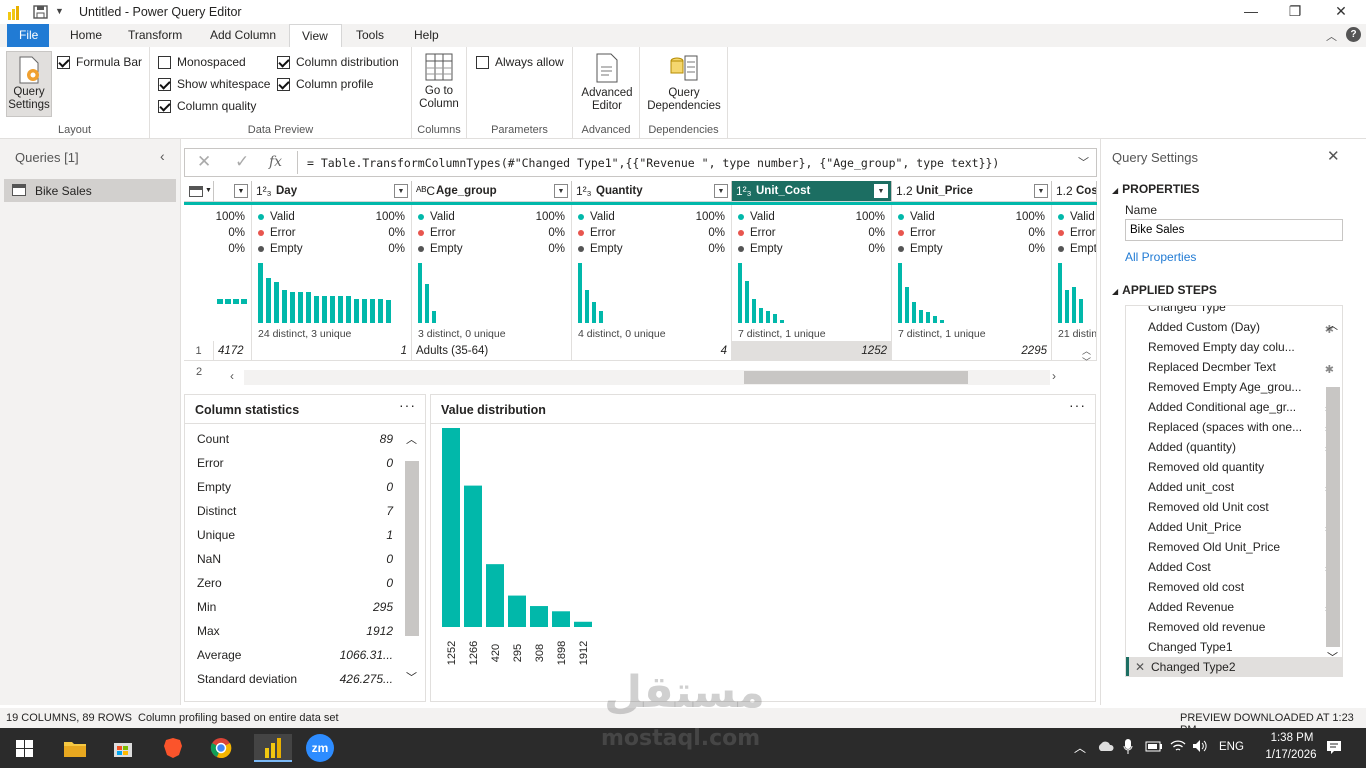 This screenshot has width=1366, height=769. Describe the element at coordinates (1080, 747) in the screenshot. I see `show-hidden-icons: ︿` at that location.